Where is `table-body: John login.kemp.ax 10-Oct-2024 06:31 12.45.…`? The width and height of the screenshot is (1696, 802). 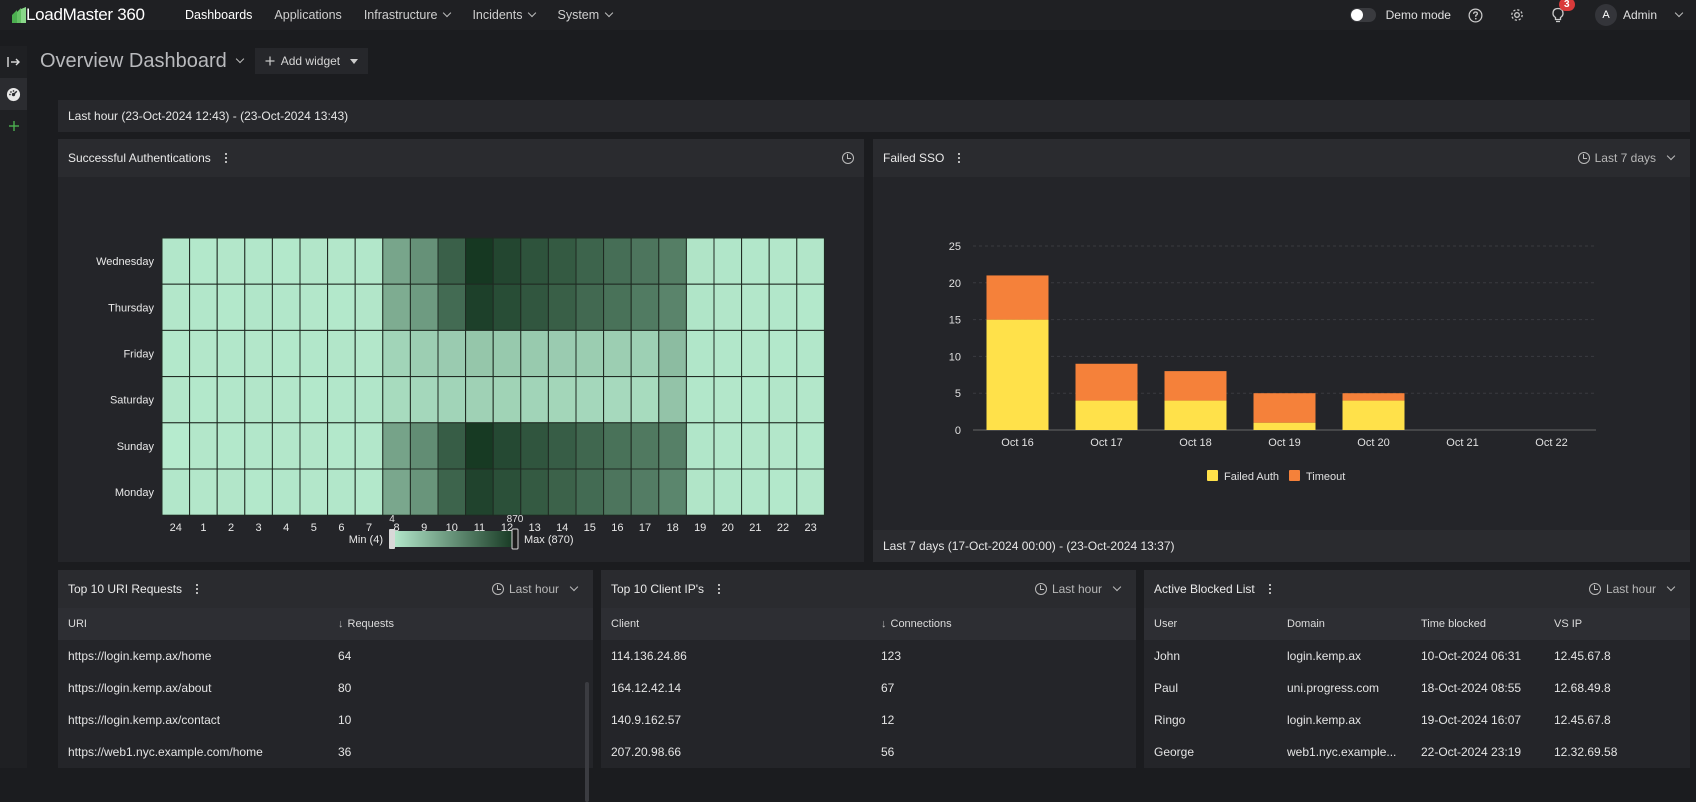 table-body: John login.kemp.ax 10-Oct-2024 06:31 12.45.… is located at coordinates (1417, 704).